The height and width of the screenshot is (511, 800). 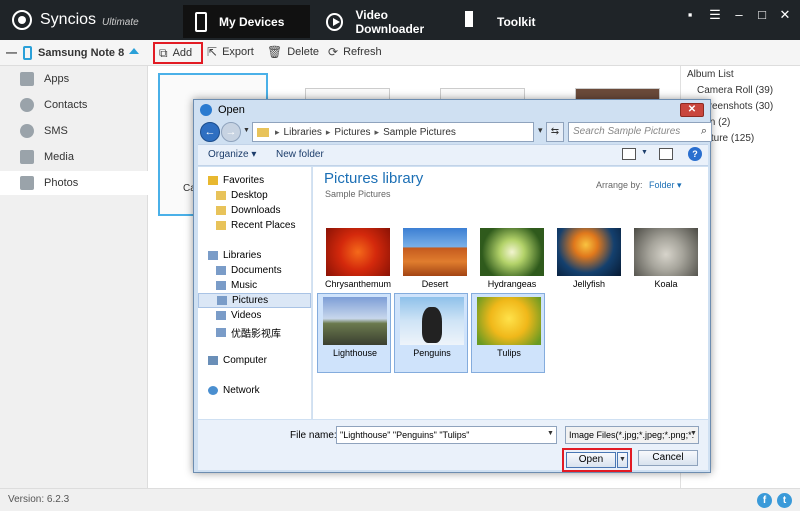 I want to click on refresh-button: ⟳ Refresh, so click(x=355, y=52).